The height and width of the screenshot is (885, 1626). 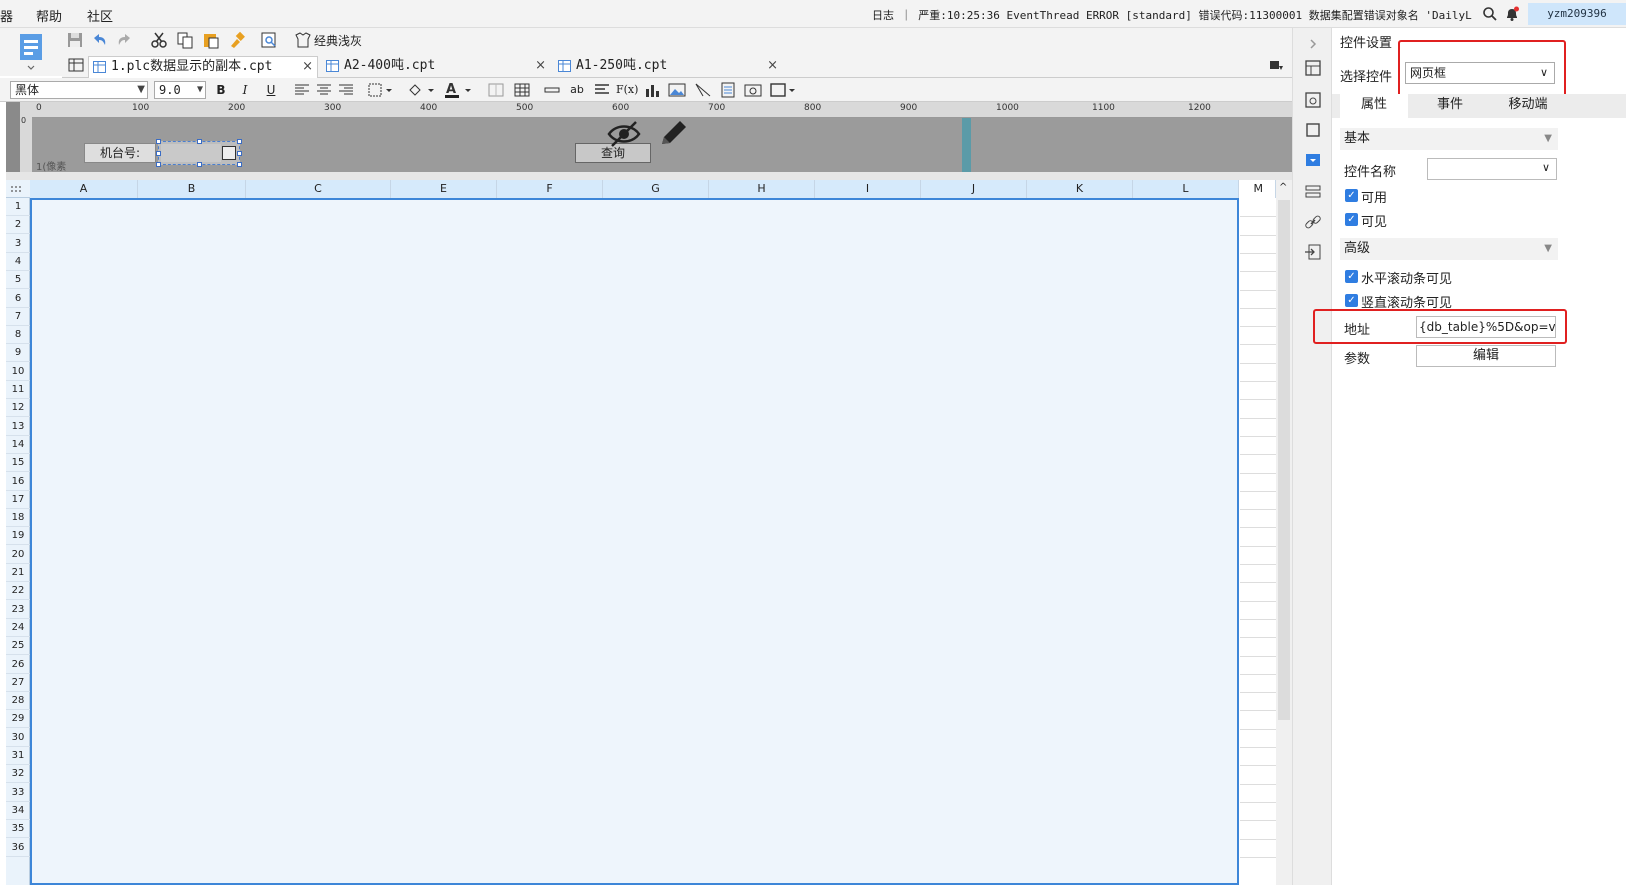 I want to click on column-header-cell: G, so click(x=656, y=189).